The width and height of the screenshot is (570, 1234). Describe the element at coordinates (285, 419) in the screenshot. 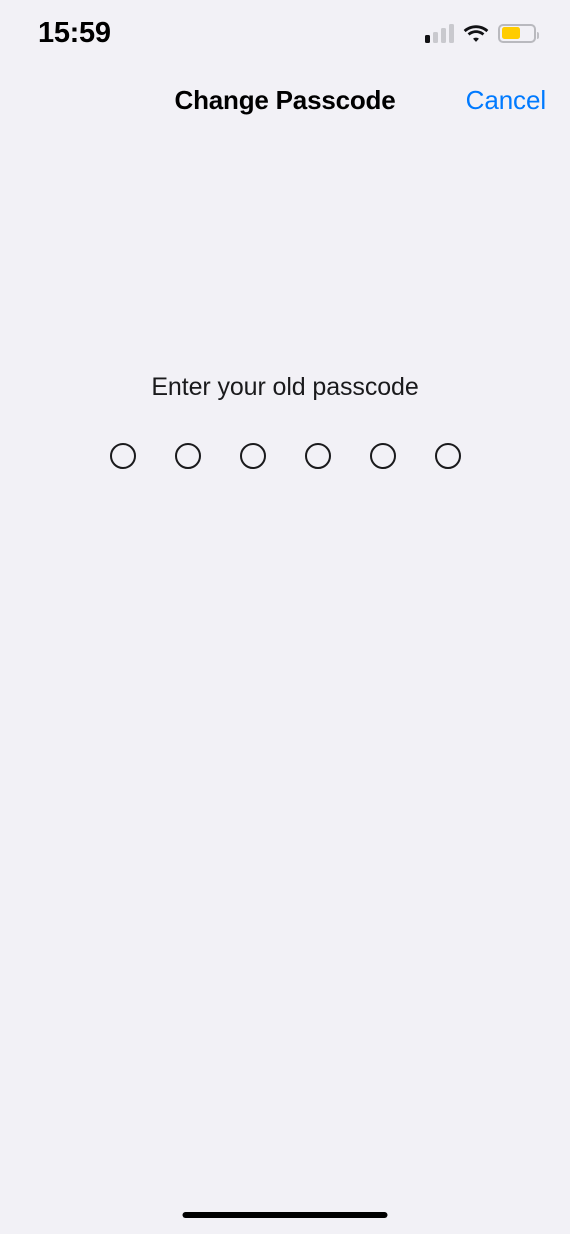

I see `passcode-entry-area: Enter your old passcode` at that location.